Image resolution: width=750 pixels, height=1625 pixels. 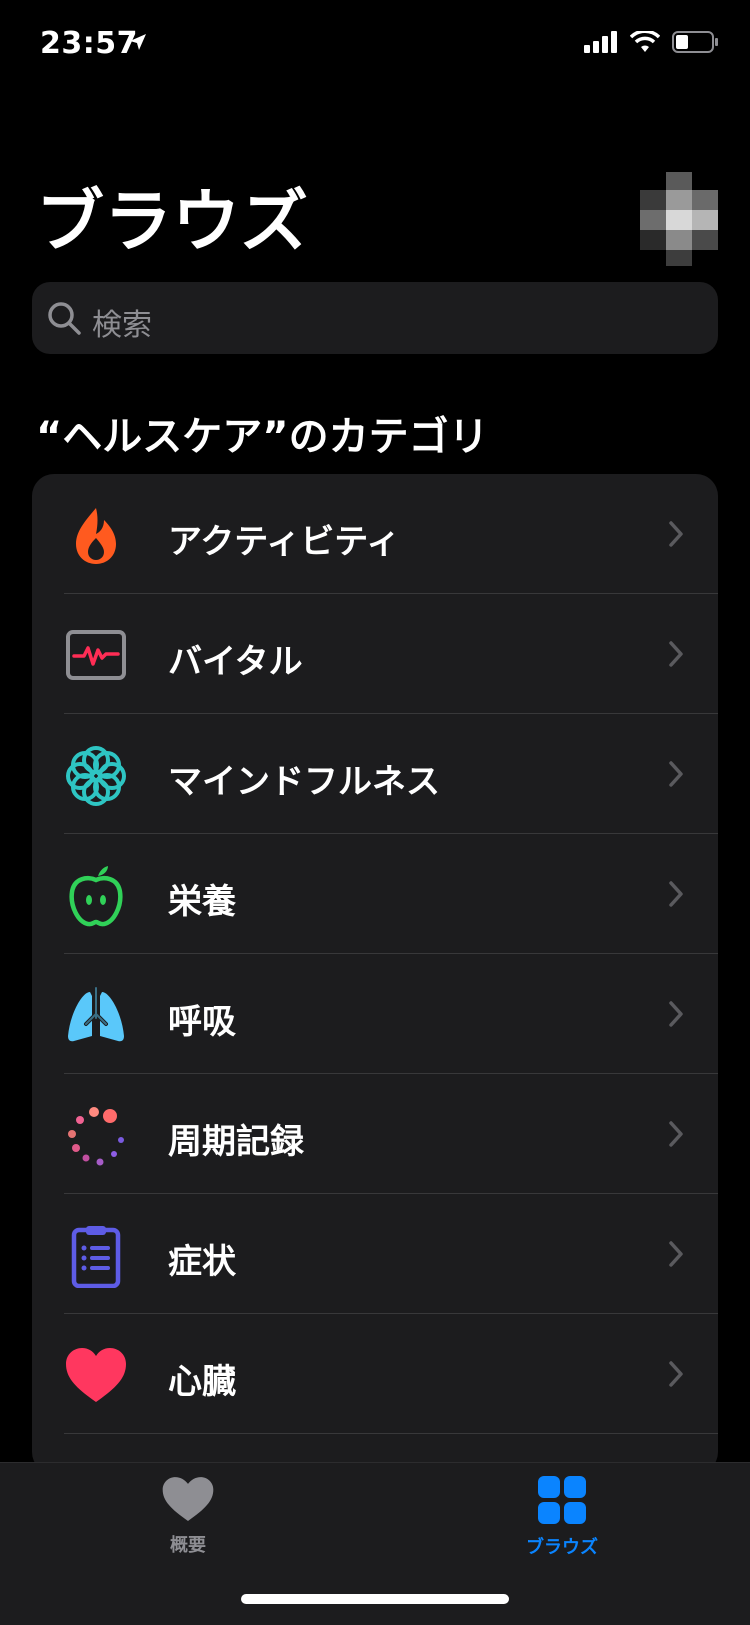 I want to click on grid-icon, so click(x=562, y=1502).